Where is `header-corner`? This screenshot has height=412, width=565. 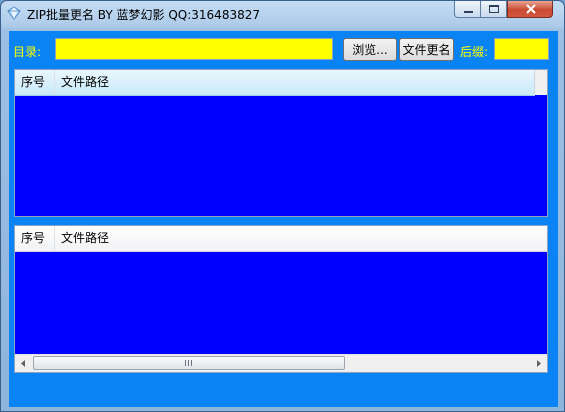
header-corner is located at coordinates (540, 82).